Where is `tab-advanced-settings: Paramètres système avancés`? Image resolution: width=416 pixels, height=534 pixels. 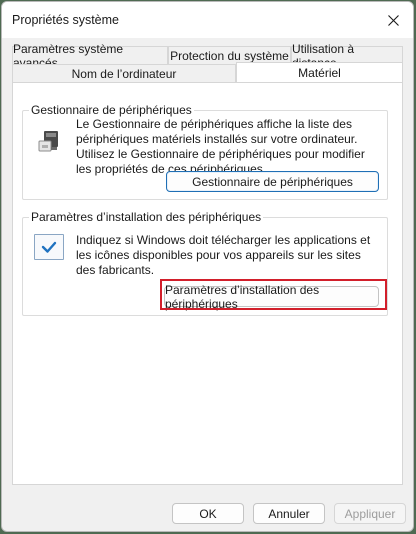
tab-advanced-settings: Paramètres système avancés is located at coordinates (90, 56).